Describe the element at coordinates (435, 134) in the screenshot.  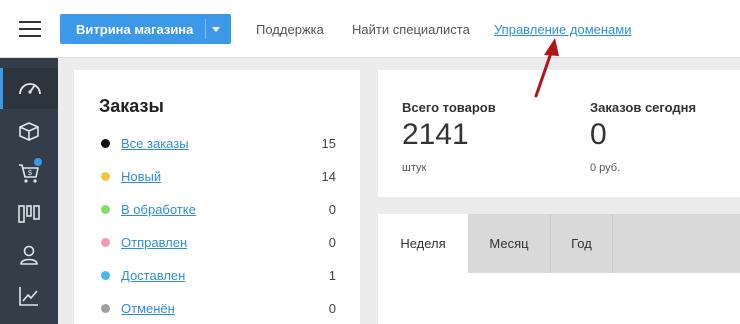
I see `stat-value: 2141` at that location.